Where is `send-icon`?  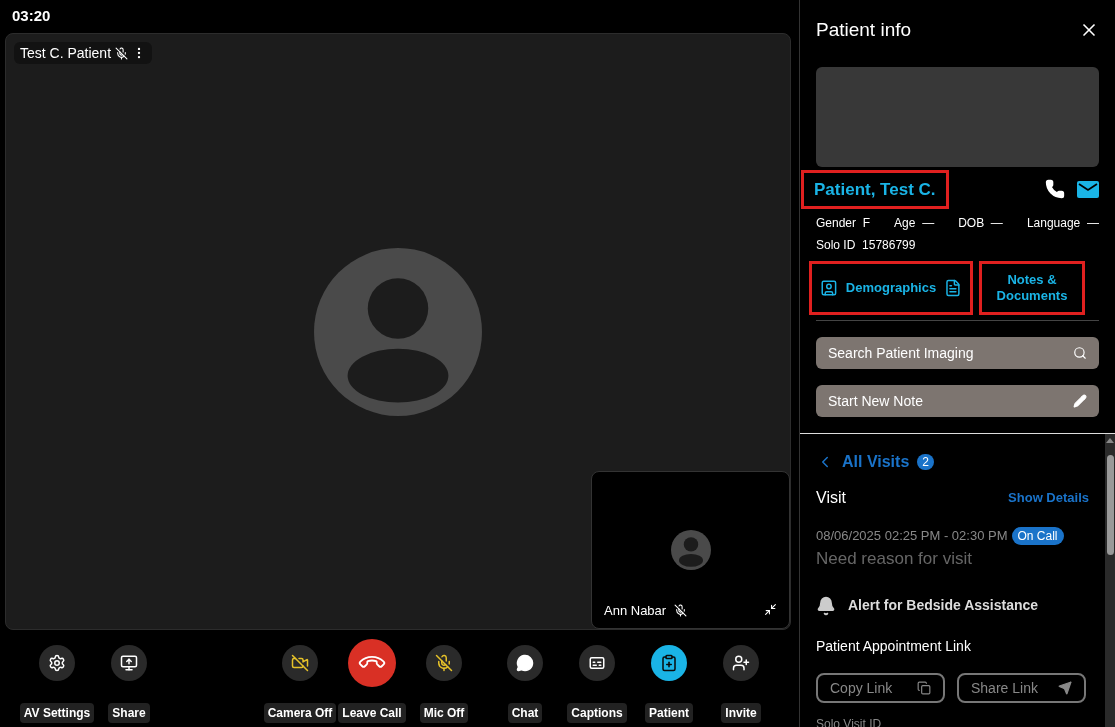
send-icon is located at coordinates (1065, 688).